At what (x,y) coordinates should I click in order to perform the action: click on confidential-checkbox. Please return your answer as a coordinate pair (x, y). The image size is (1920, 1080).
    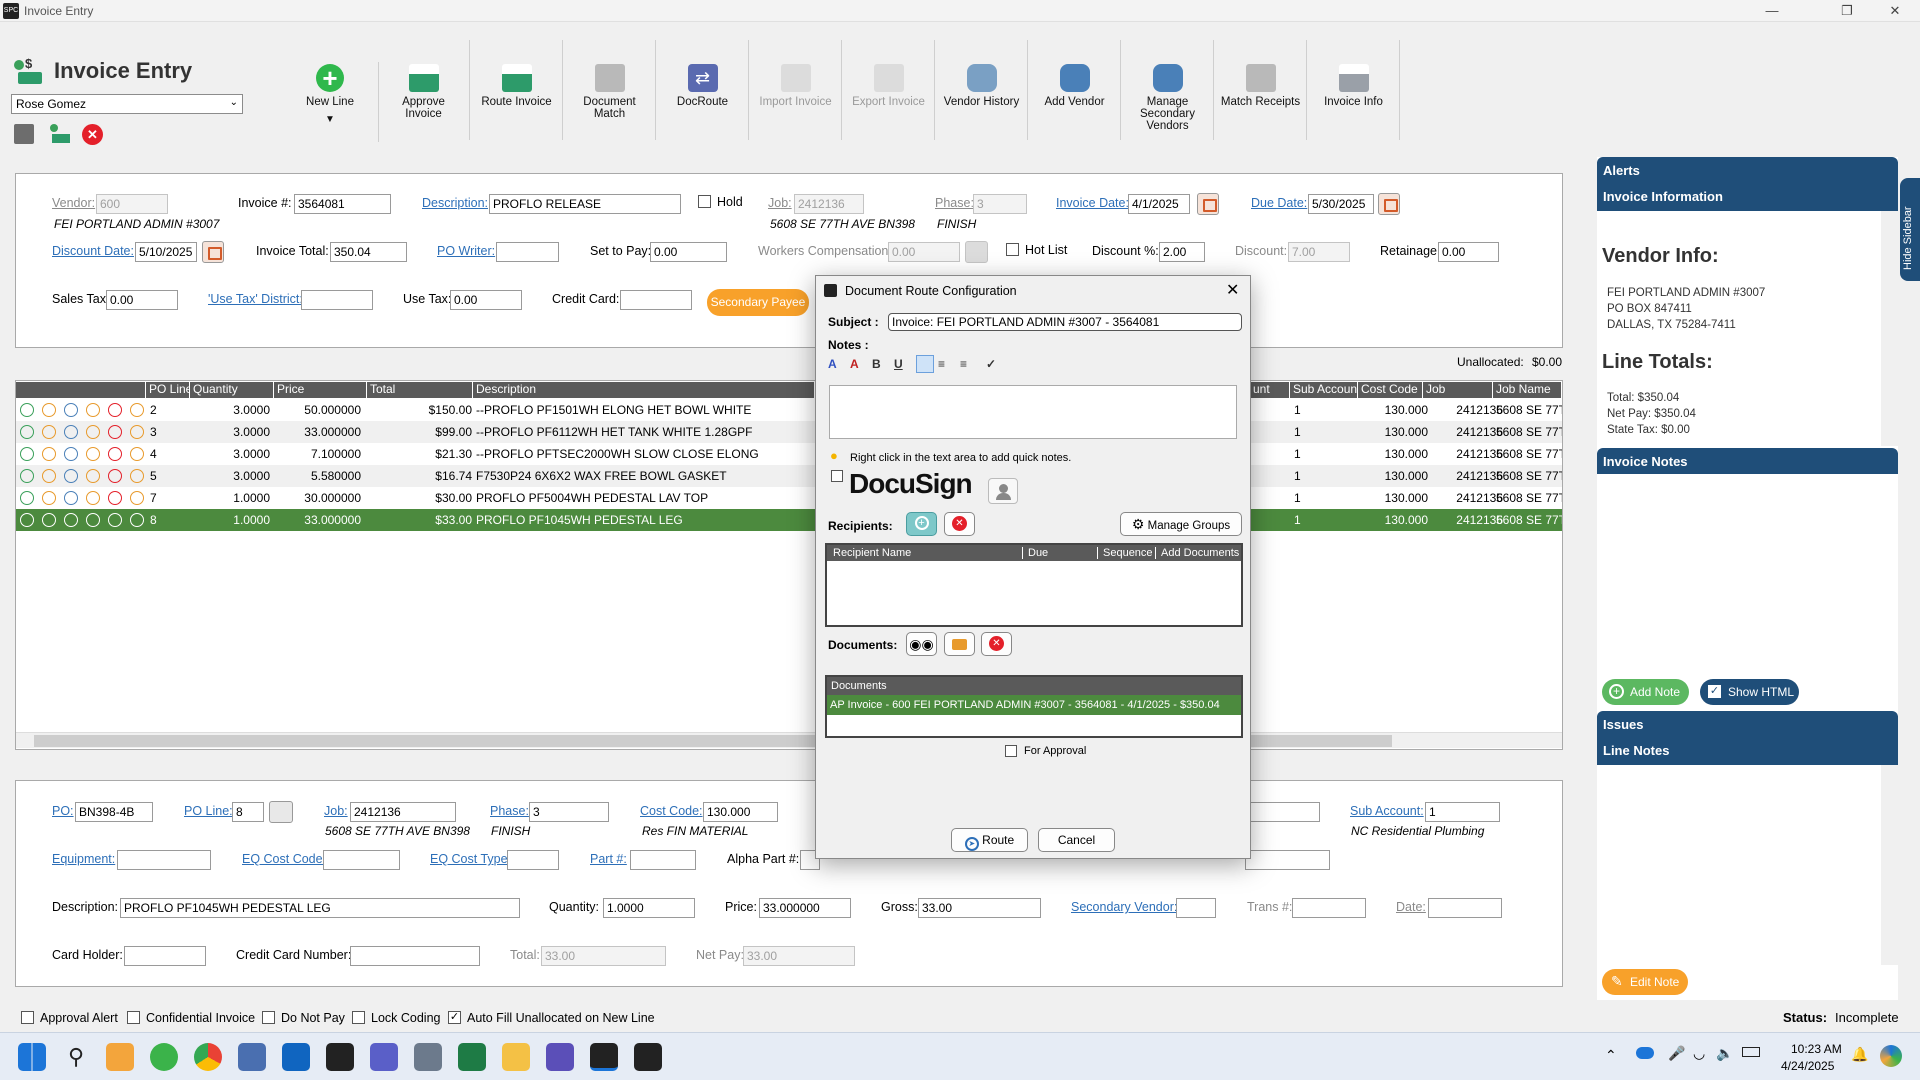
    Looking at the image, I should click on (133, 1017).